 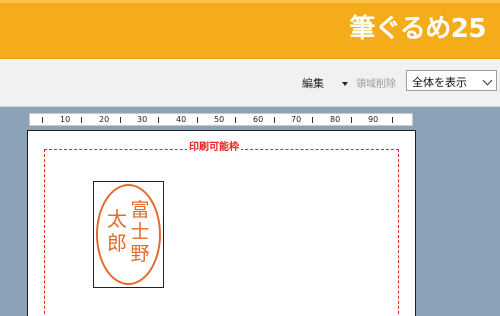 I want to click on ruler-label: 30, so click(x=142, y=119).